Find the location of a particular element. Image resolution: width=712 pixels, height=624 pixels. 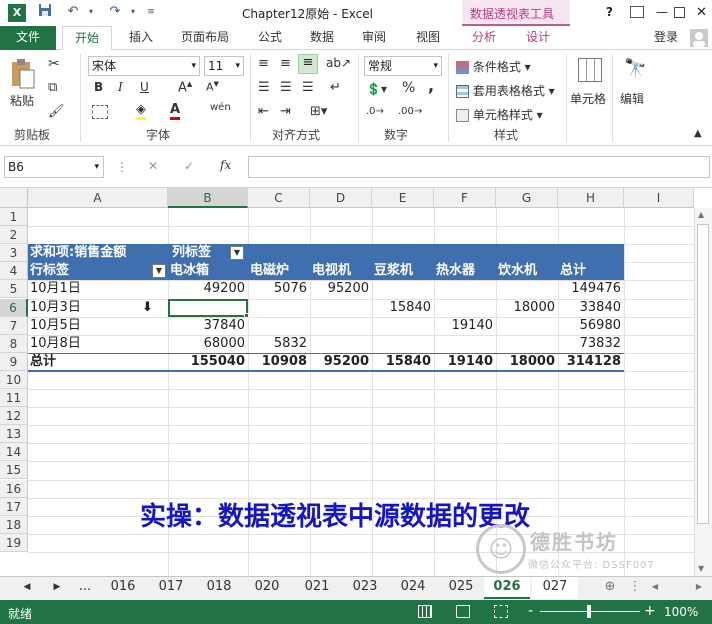

pivot-total-label: 总计 is located at coordinates (90, 362).